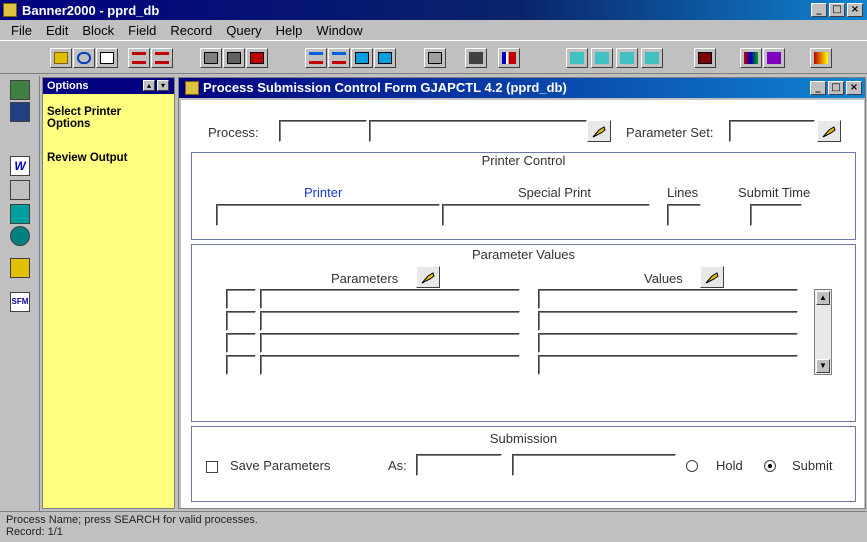 This screenshot has height=542, width=867. I want to click on options-collapse-button: ▴, so click(149, 85).